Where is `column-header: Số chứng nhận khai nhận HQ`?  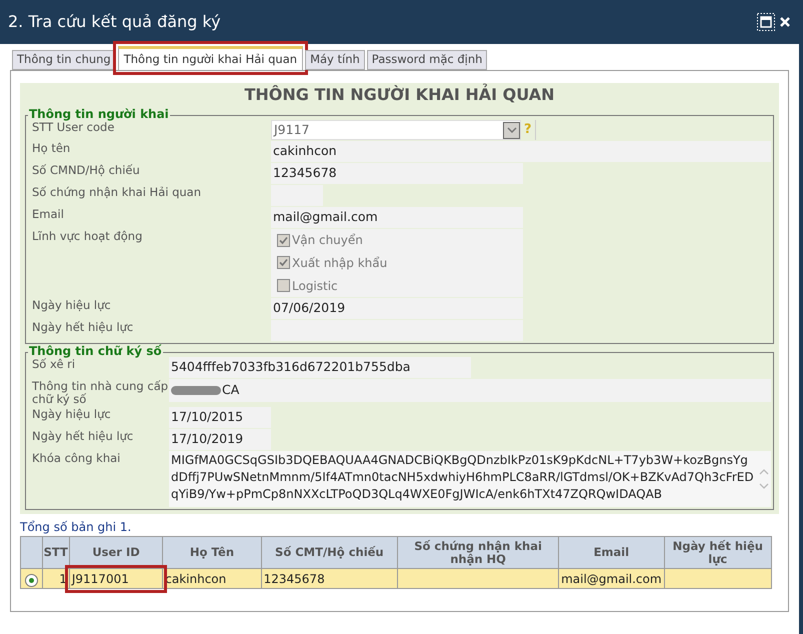
column-header: Số chứng nhận khai nhận HQ is located at coordinates (478, 552).